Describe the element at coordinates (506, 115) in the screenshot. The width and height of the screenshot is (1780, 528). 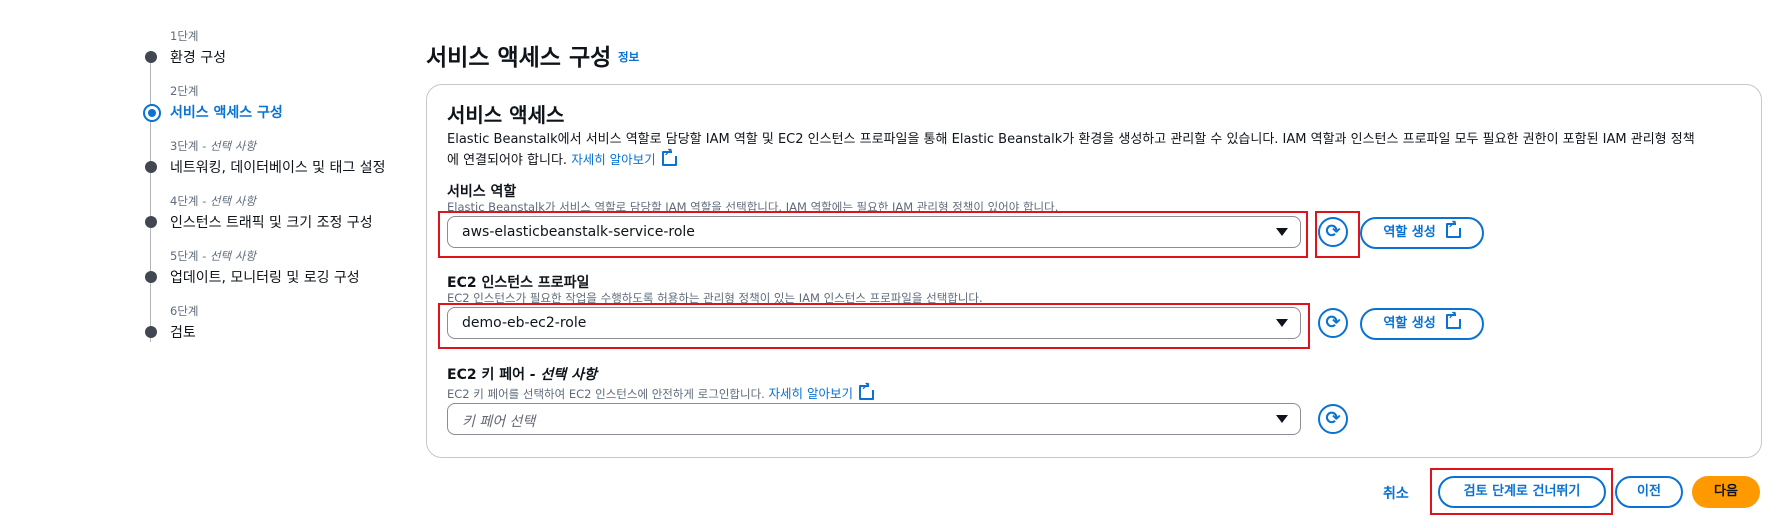
I see `section-title: 서비스 액세스` at that location.